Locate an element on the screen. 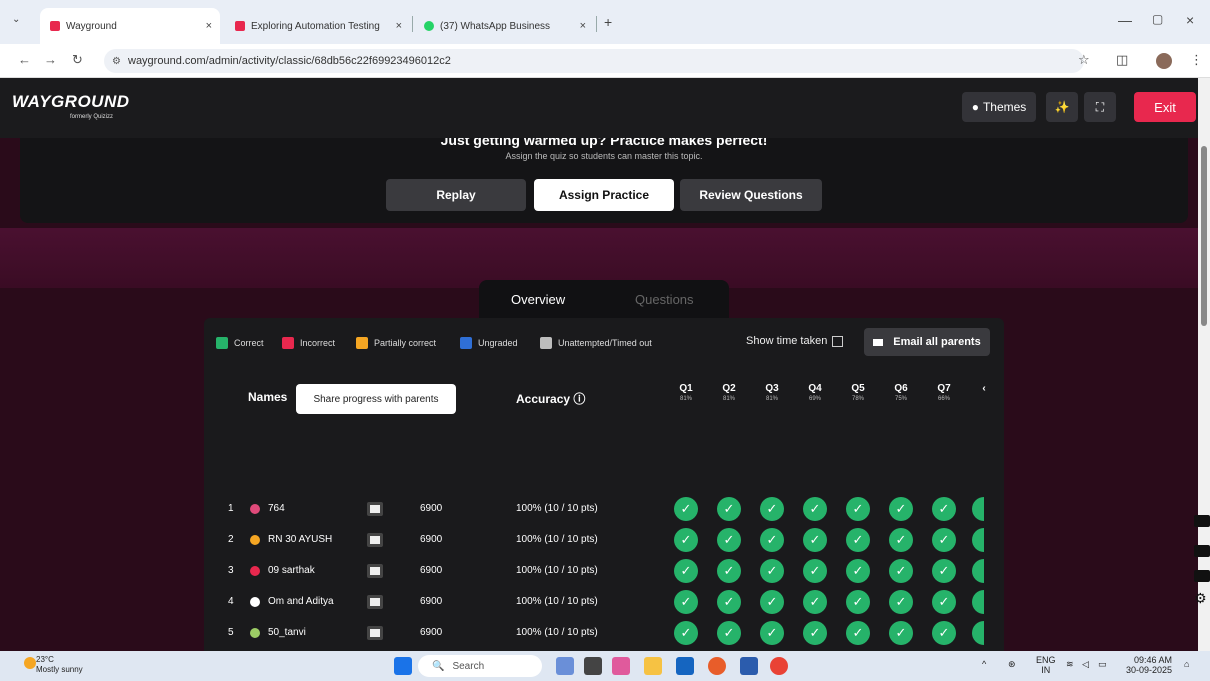 The width and height of the screenshot is (1210, 681). profile-avatar is located at coordinates (1164, 61).